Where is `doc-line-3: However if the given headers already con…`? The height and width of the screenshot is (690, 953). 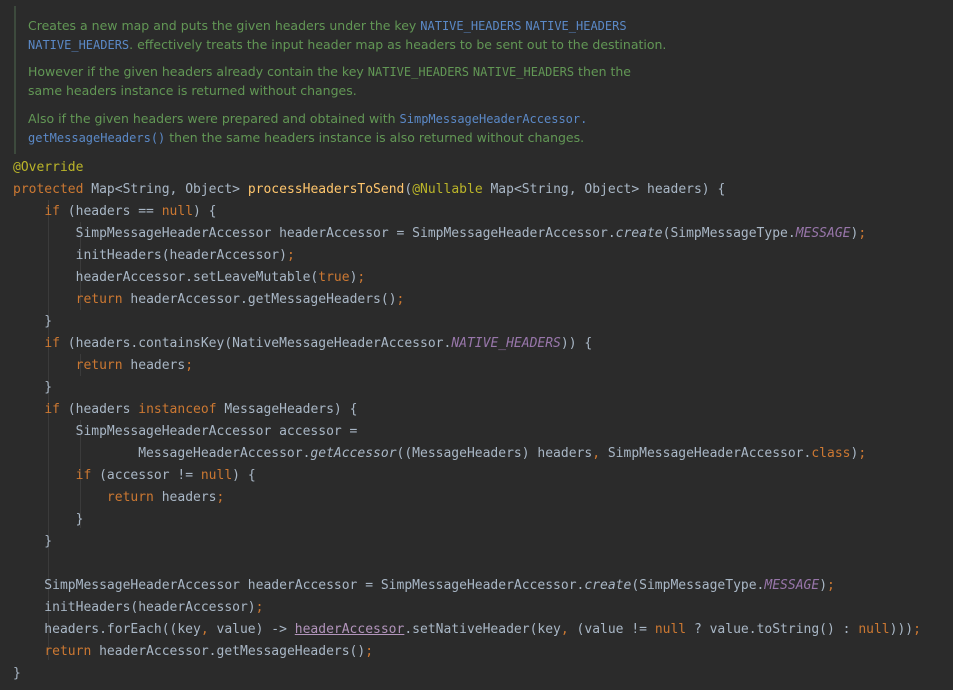
doc-line-3: However if the given headers already con… is located at coordinates (329, 71).